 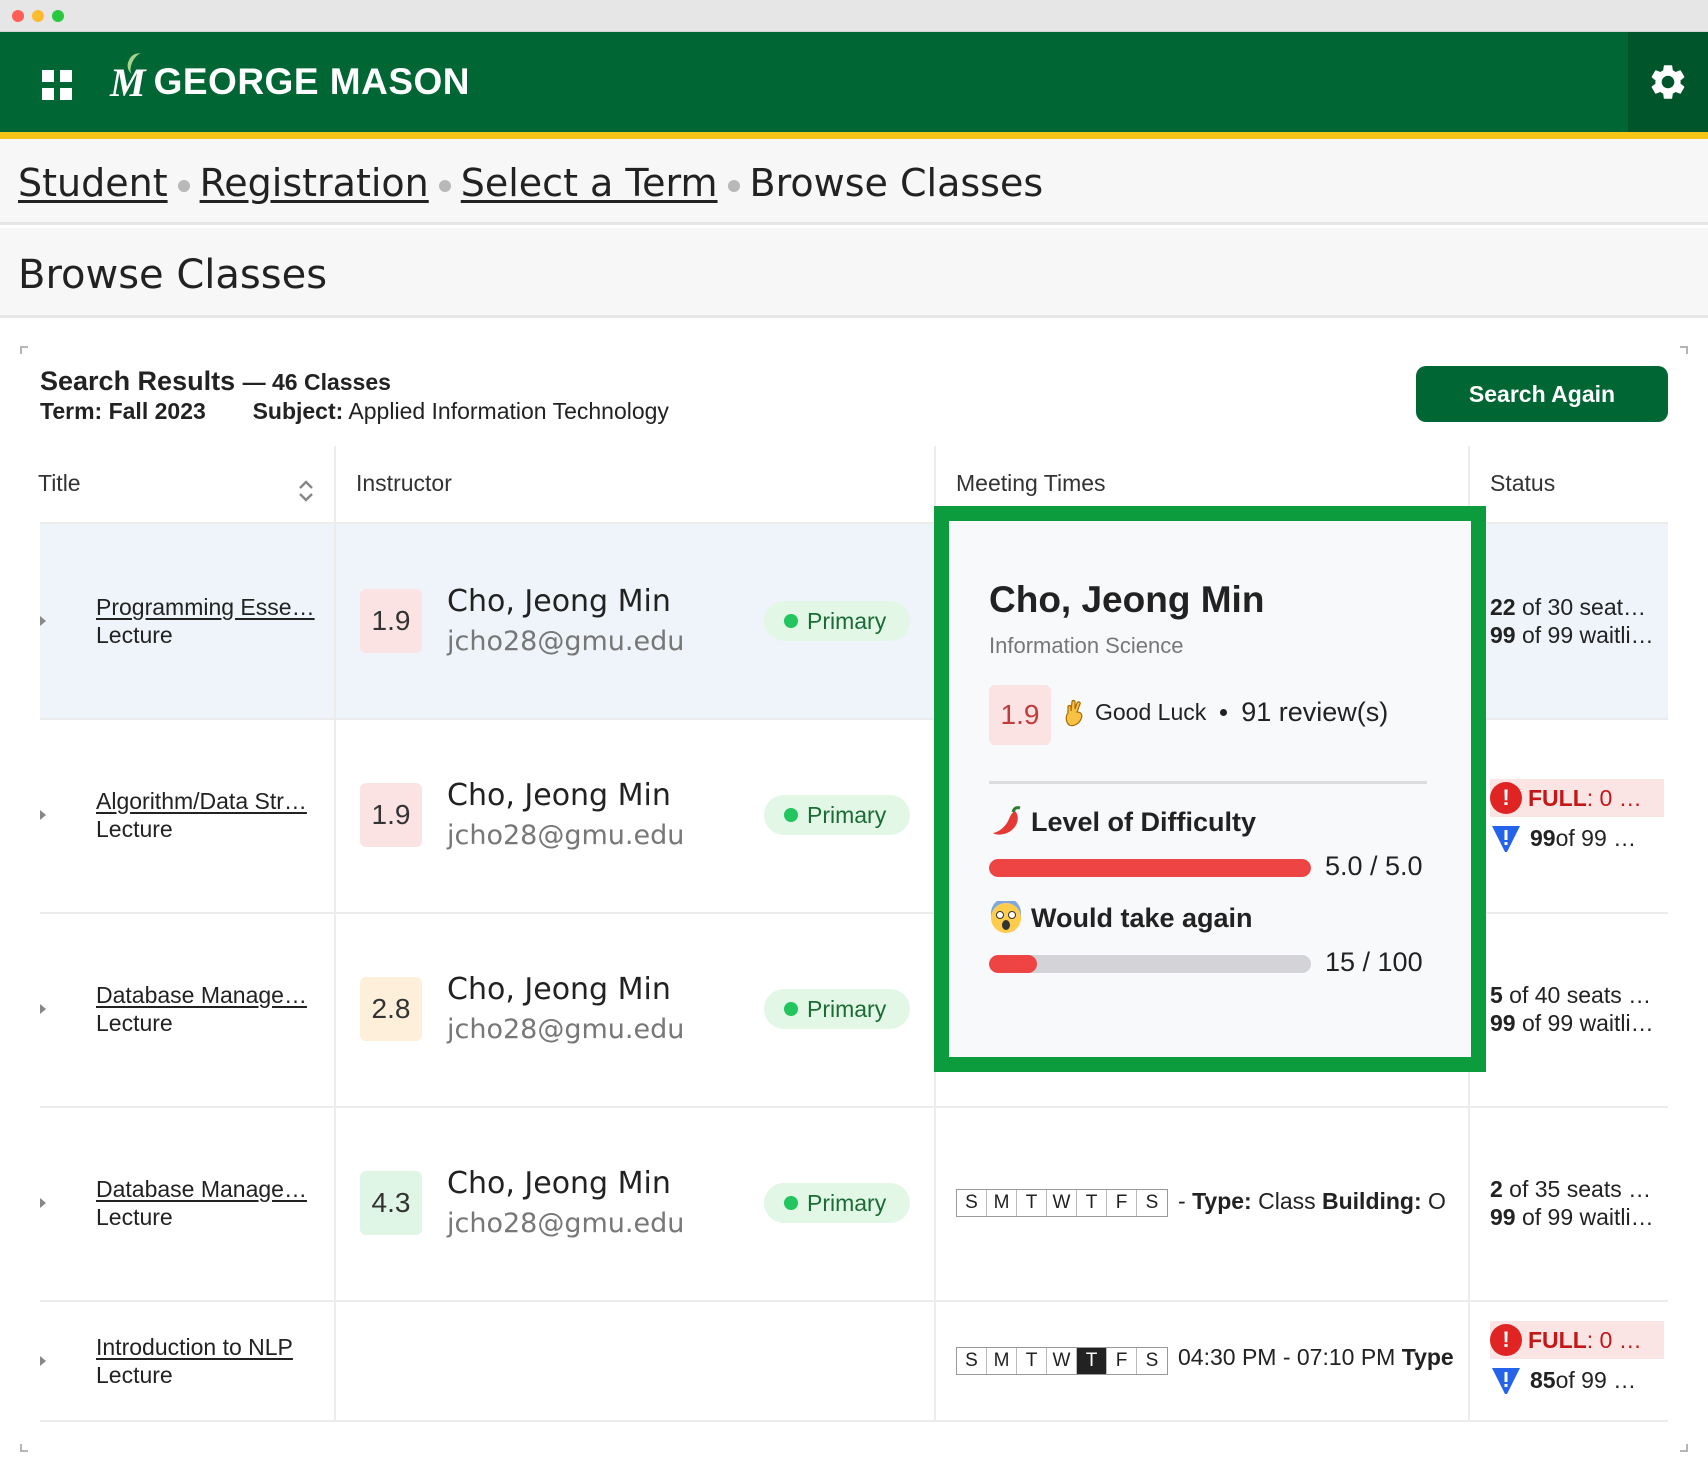 I want to click on column-header-status: Status, so click(x=1522, y=483).